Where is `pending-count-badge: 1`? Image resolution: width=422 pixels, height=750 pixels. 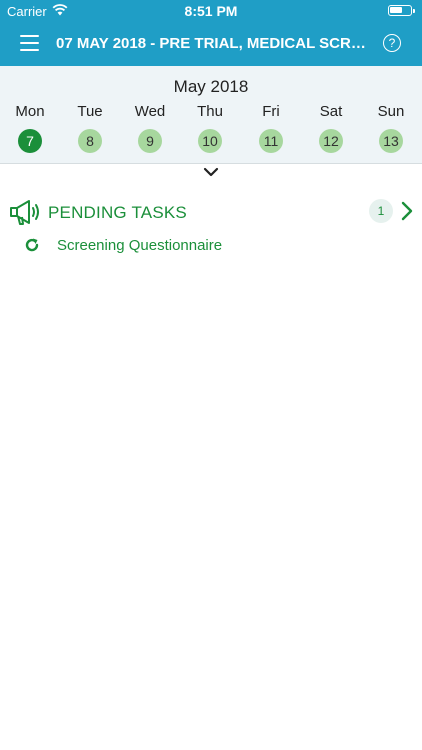
pending-count-badge: 1 is located at coordinates (381, 211).